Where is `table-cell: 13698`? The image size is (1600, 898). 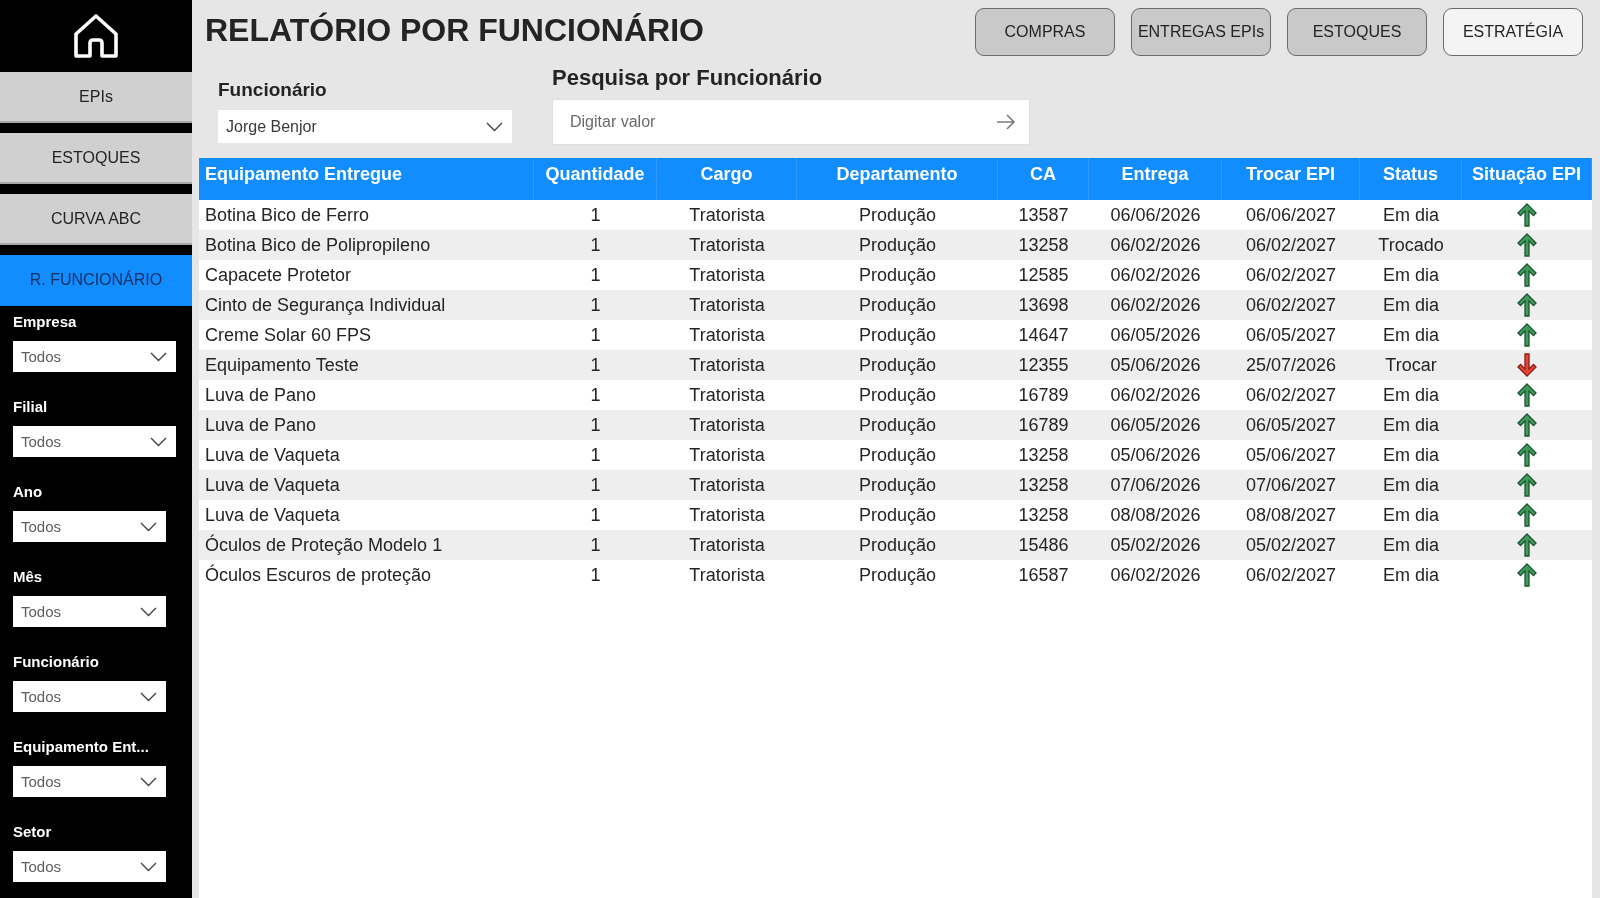 table-cell: 13698 is located at coordinates (1043, 305).